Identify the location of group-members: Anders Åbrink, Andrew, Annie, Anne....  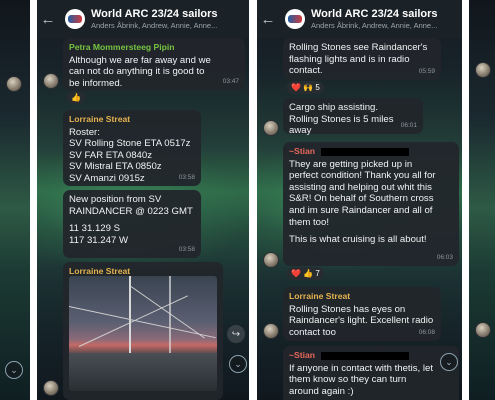
(374, 25).